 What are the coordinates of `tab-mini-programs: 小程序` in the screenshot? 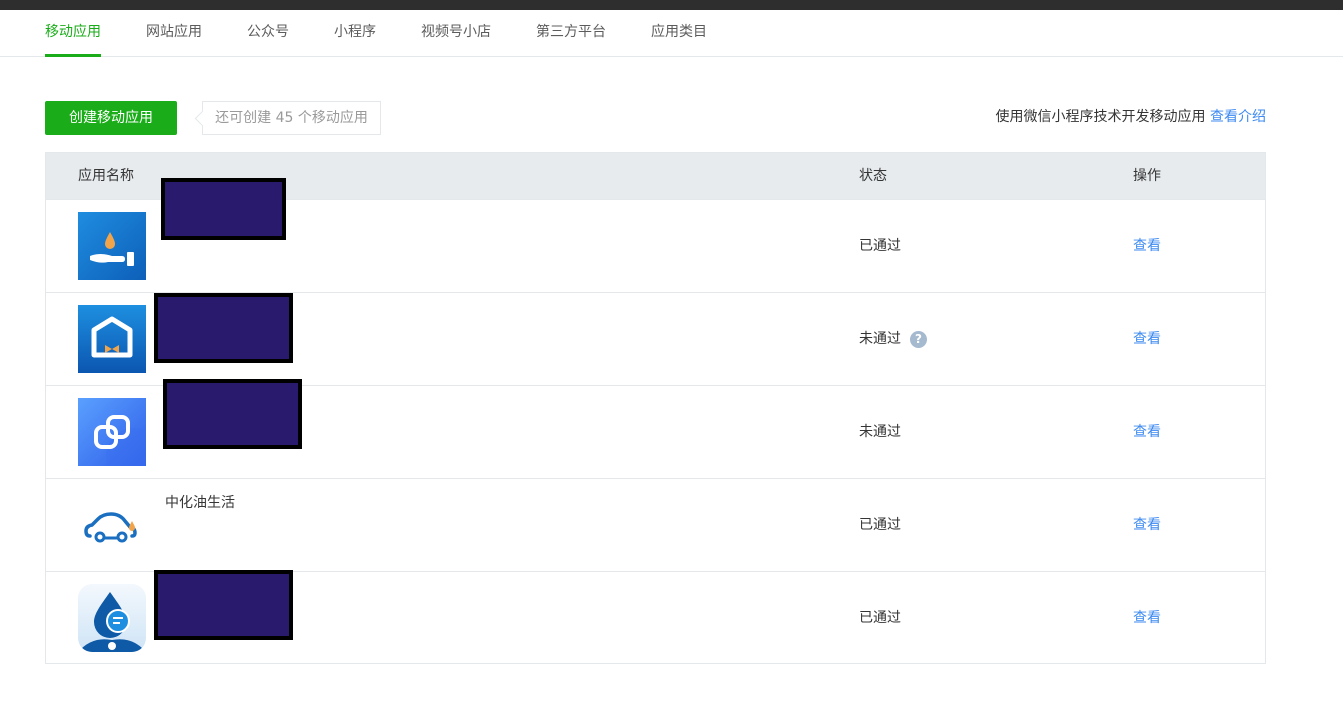 It's located at (355, 32).